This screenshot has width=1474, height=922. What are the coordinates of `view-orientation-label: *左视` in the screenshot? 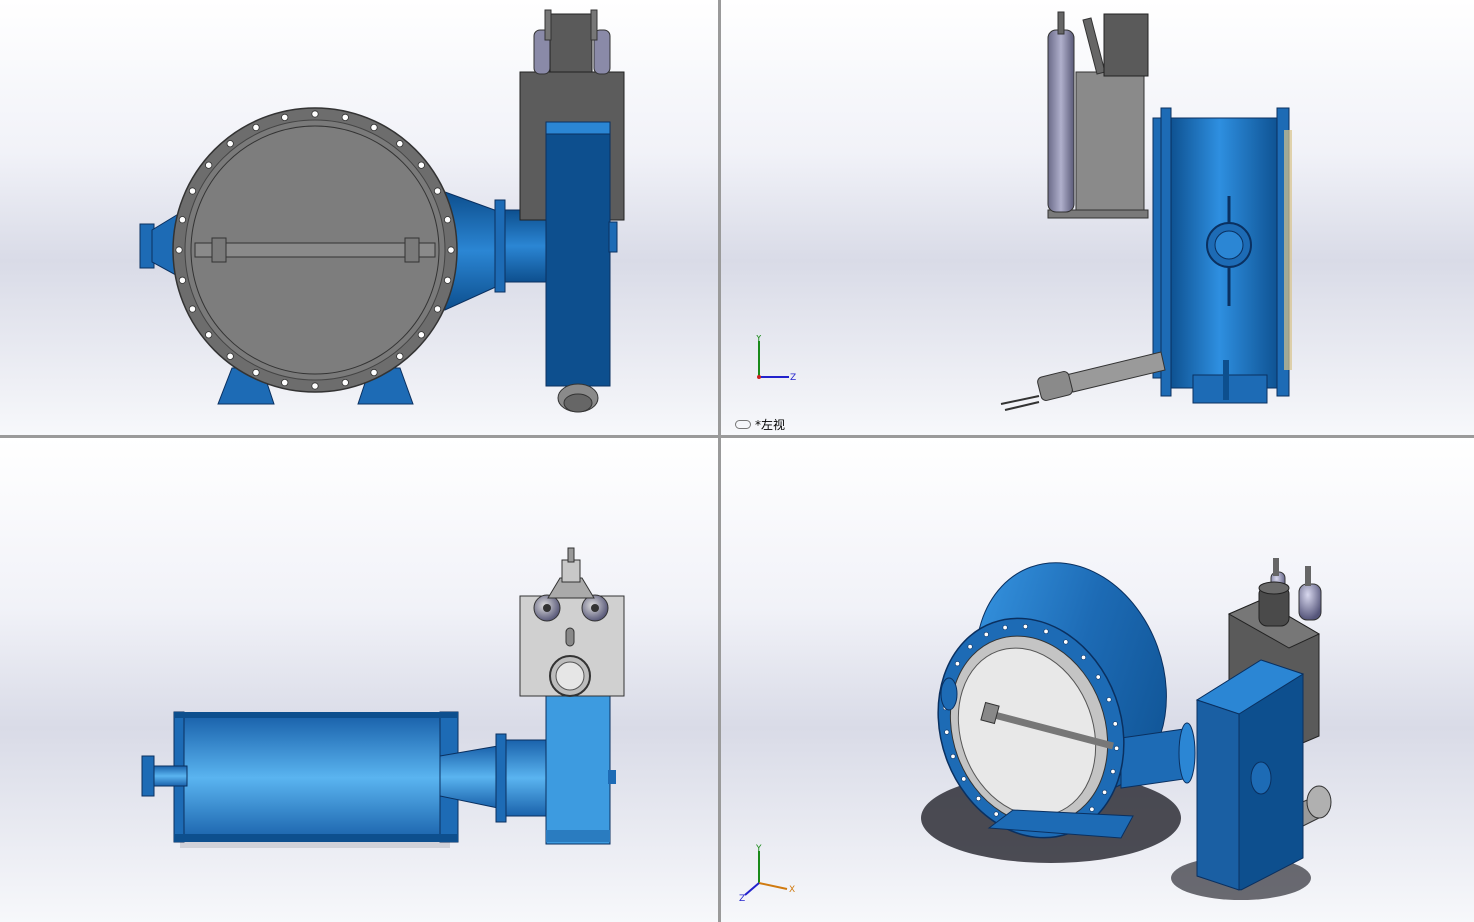 It's located at (760, 424).